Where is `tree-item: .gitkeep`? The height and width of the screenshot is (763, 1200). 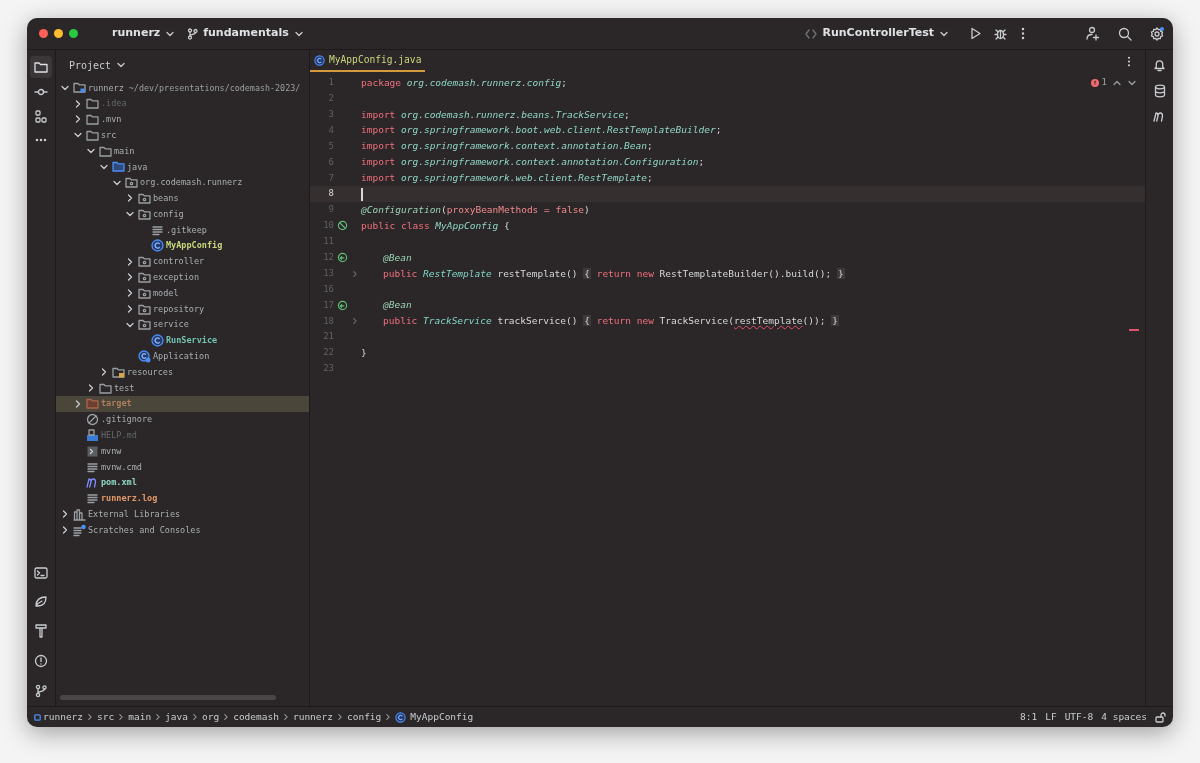
tree-item: .gitkeep is located at coordinates (182, 230).